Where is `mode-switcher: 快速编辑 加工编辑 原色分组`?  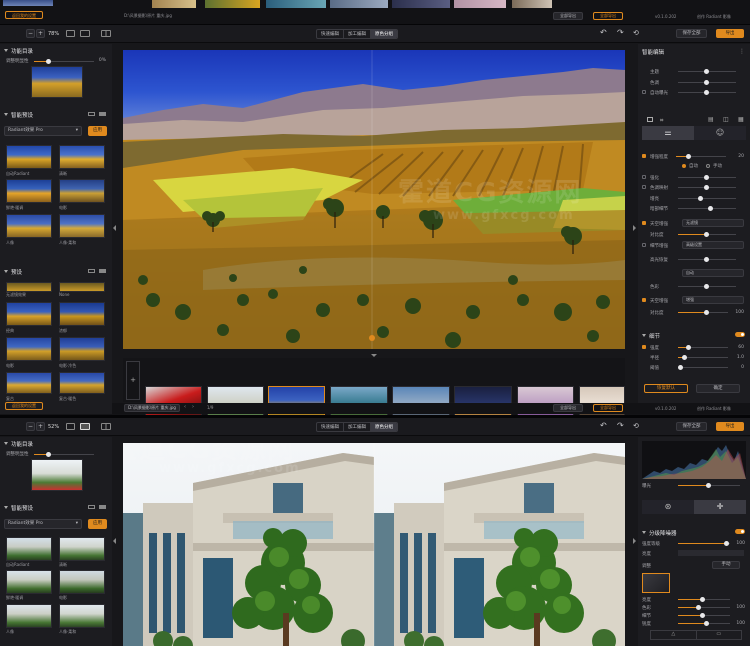
mode-switcher: 快速编辑 加工编辑 原色分组 is located at coordinates (357, 34).